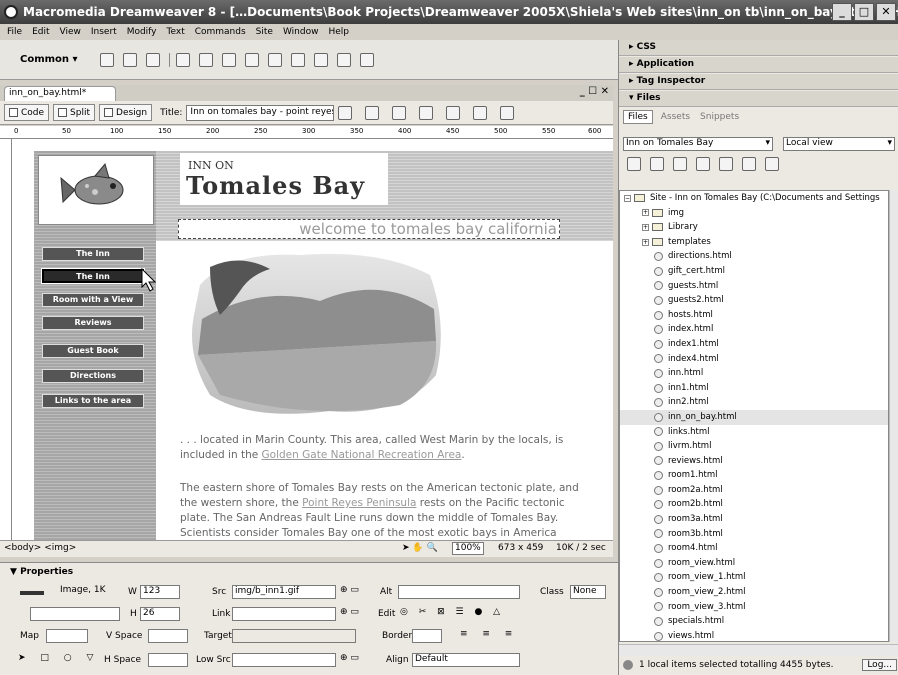 This screenshot has width=898, height=675. I want to click on map-input, so click(67, 636).